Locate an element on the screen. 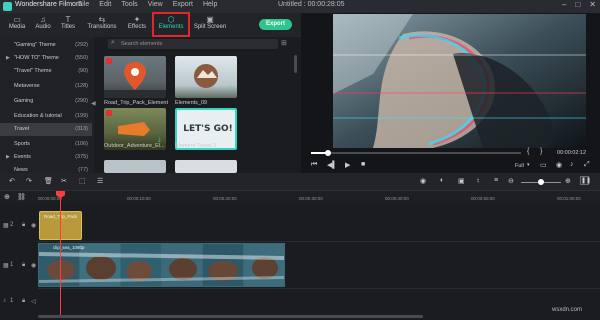  sidebar-item-sports: Sports (106) is located at coordinates (46, 144).